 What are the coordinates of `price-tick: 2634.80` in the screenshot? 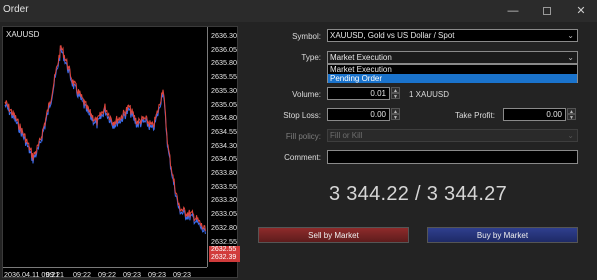 It's located at (224, 118).